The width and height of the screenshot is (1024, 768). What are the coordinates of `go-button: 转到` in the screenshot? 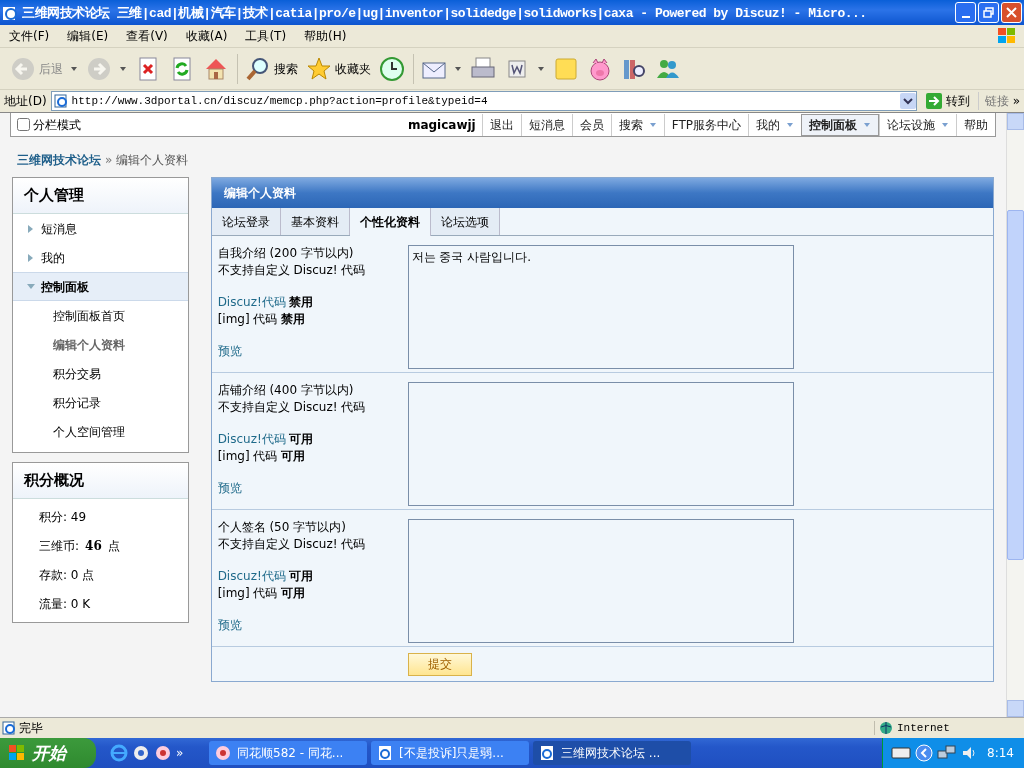 It's located at (947, 101).